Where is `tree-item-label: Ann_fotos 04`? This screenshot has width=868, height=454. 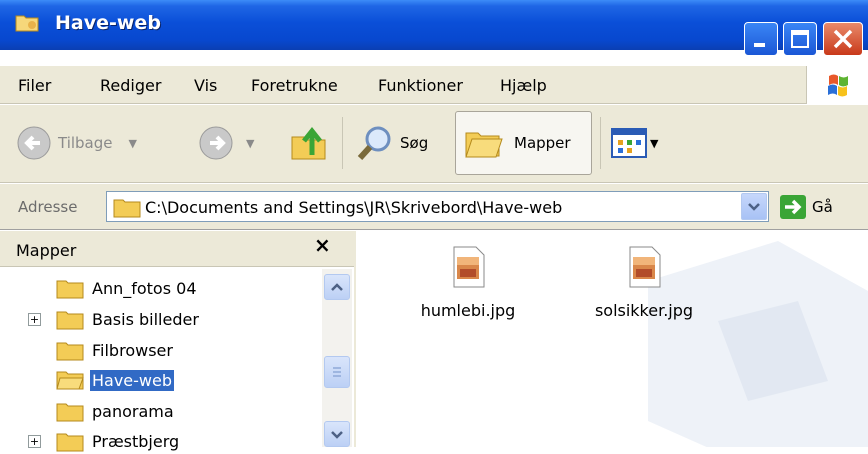
tree-item-label: Ann_fotos 04 is located at coordinates (144, 288).